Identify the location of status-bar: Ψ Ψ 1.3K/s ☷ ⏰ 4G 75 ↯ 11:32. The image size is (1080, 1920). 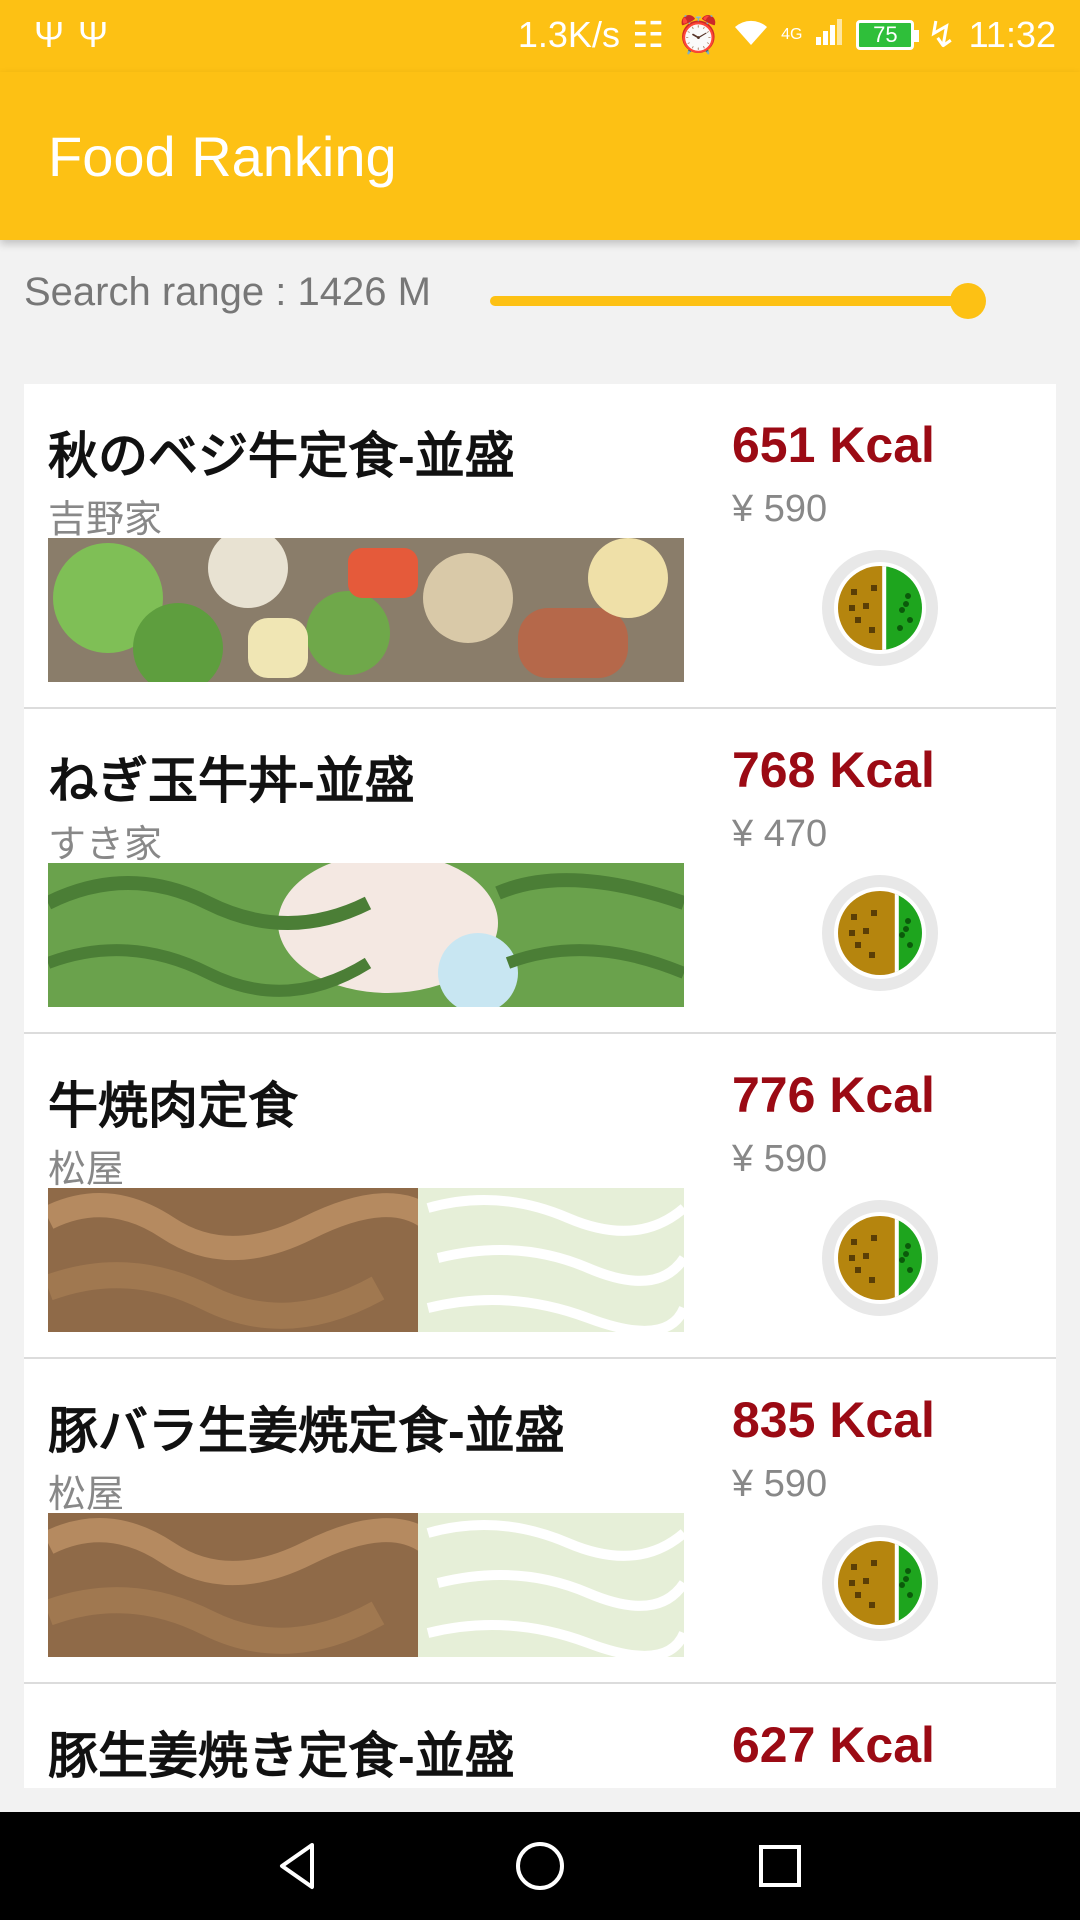
(540, 36).